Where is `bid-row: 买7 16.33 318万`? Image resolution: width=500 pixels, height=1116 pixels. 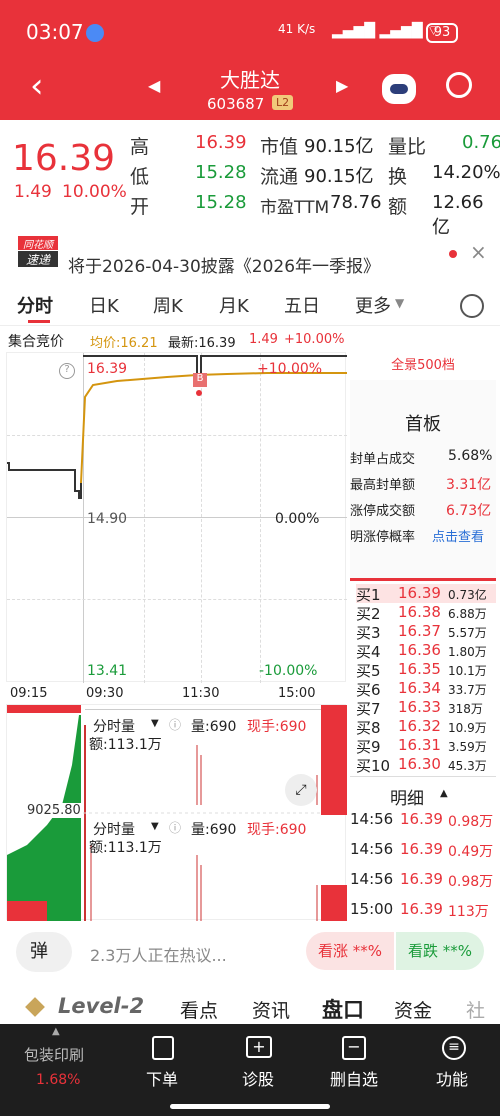 bid-row: 买7 16.33 318万 is located at coordinates (426, 708).